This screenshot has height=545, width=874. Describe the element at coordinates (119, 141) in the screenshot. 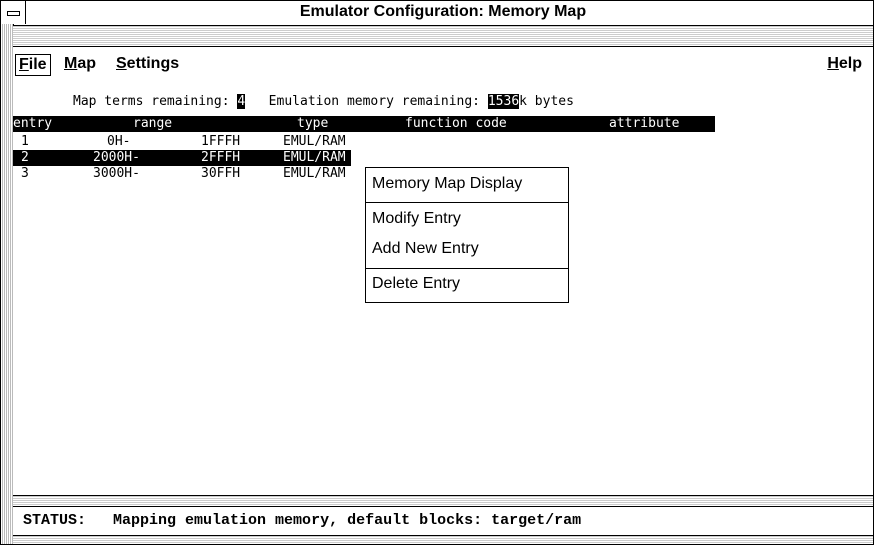

I see `row-start: 0H-` at that location.